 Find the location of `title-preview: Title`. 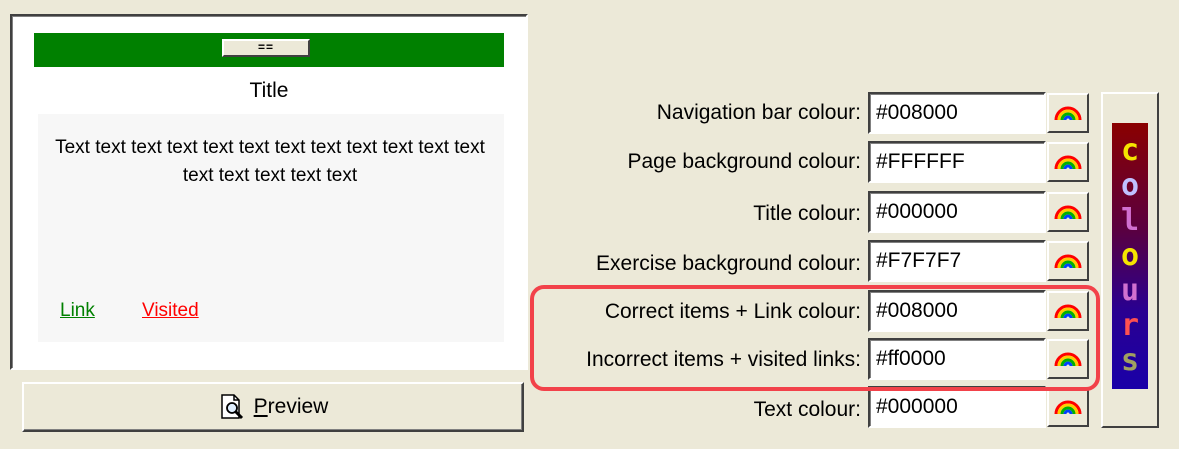

title-preview: Title is located at coordinates (269, 90).